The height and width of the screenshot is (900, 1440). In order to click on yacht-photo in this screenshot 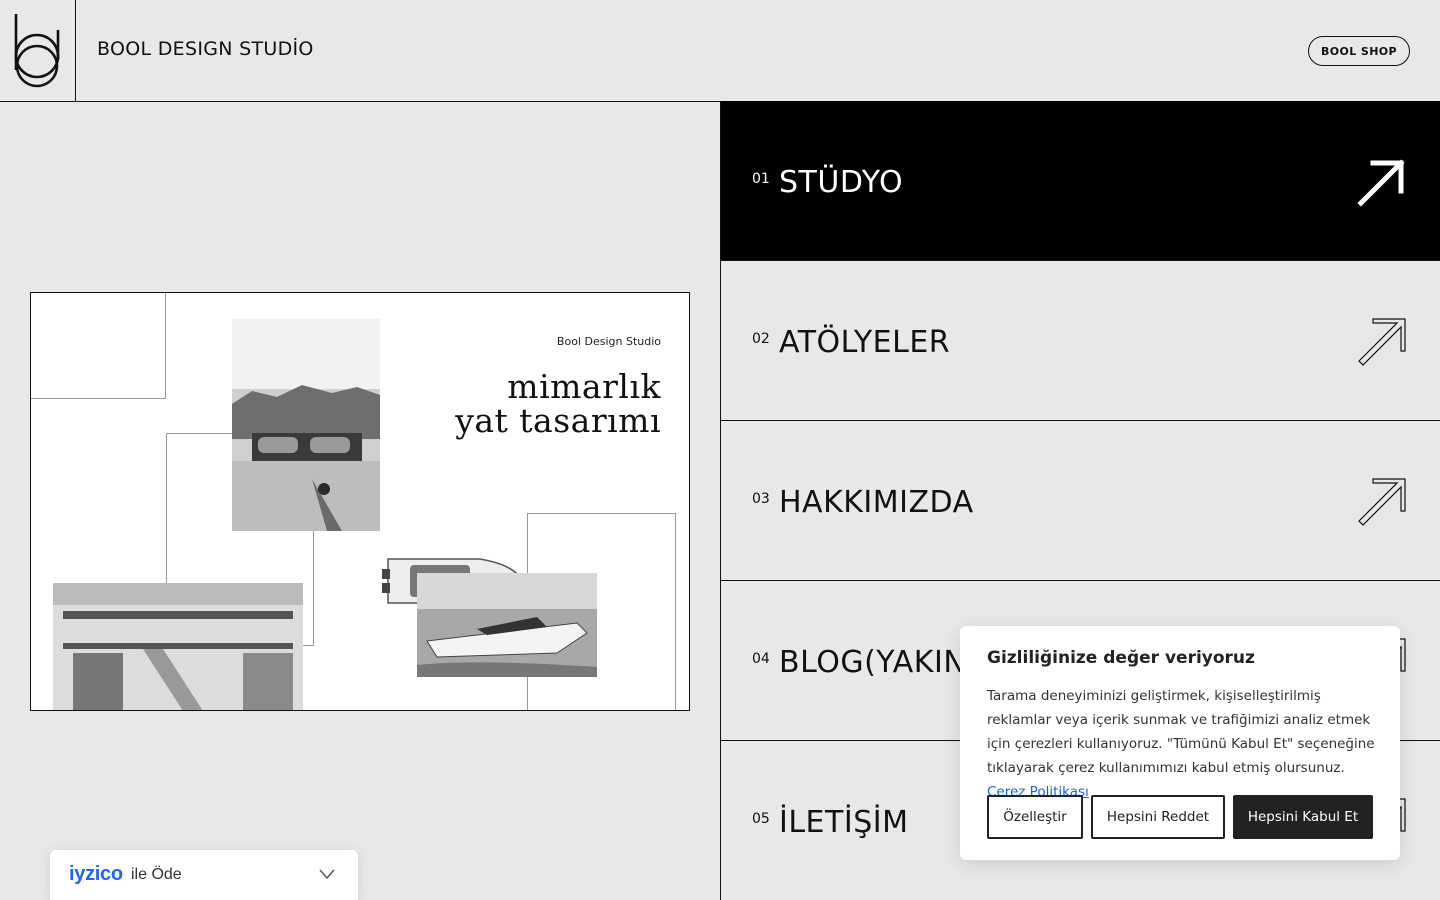, I will do `click(507, 625)`.